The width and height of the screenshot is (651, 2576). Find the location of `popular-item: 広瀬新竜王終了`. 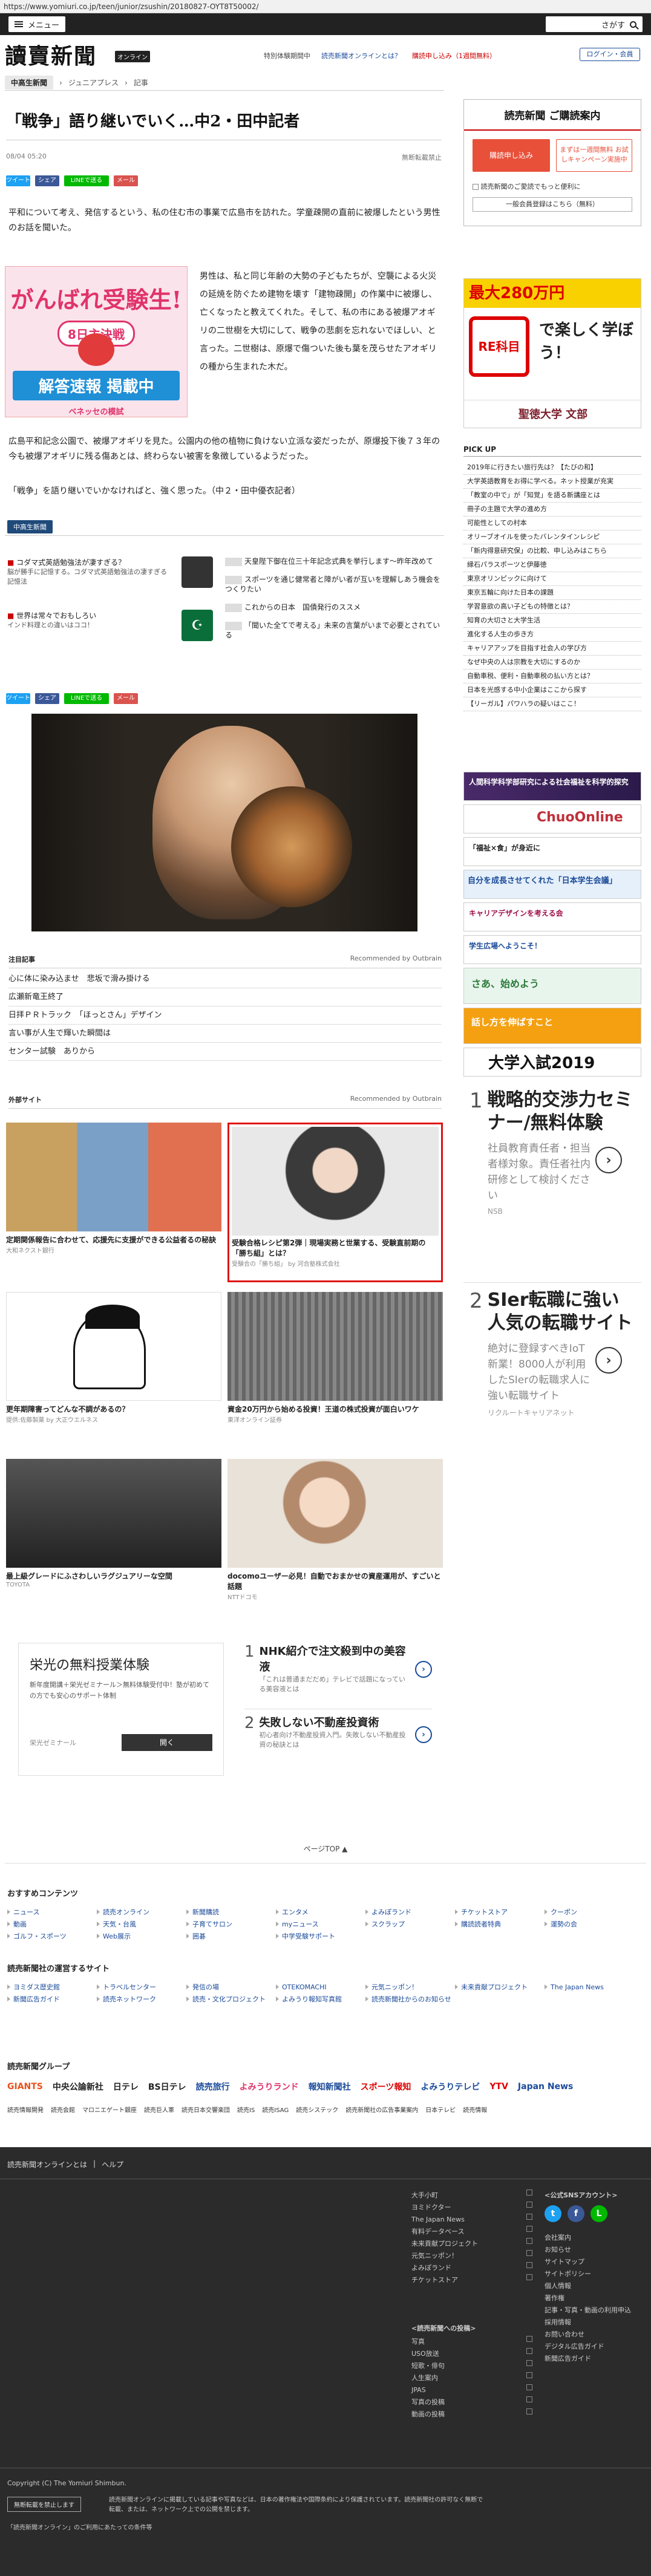

popular-item: 広瀬新竜王終了 is located at coordinates (225, 997).